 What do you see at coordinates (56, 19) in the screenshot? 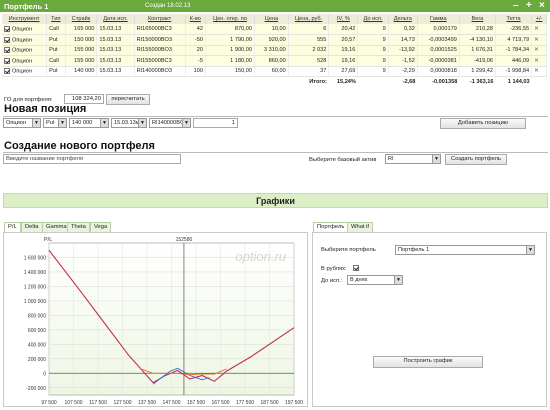
I see `column-header: Тип` at bounding box center [56, 19].